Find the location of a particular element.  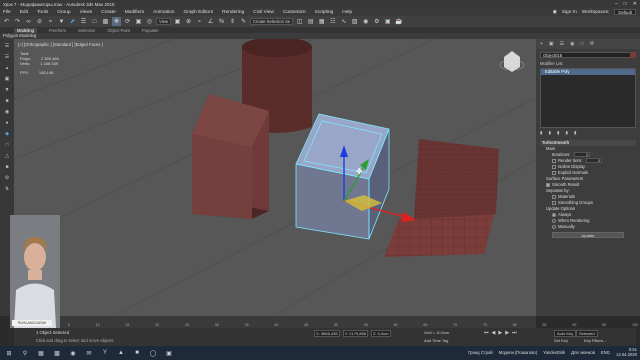

maximize-button: □ is located at coordinates (625, 4).